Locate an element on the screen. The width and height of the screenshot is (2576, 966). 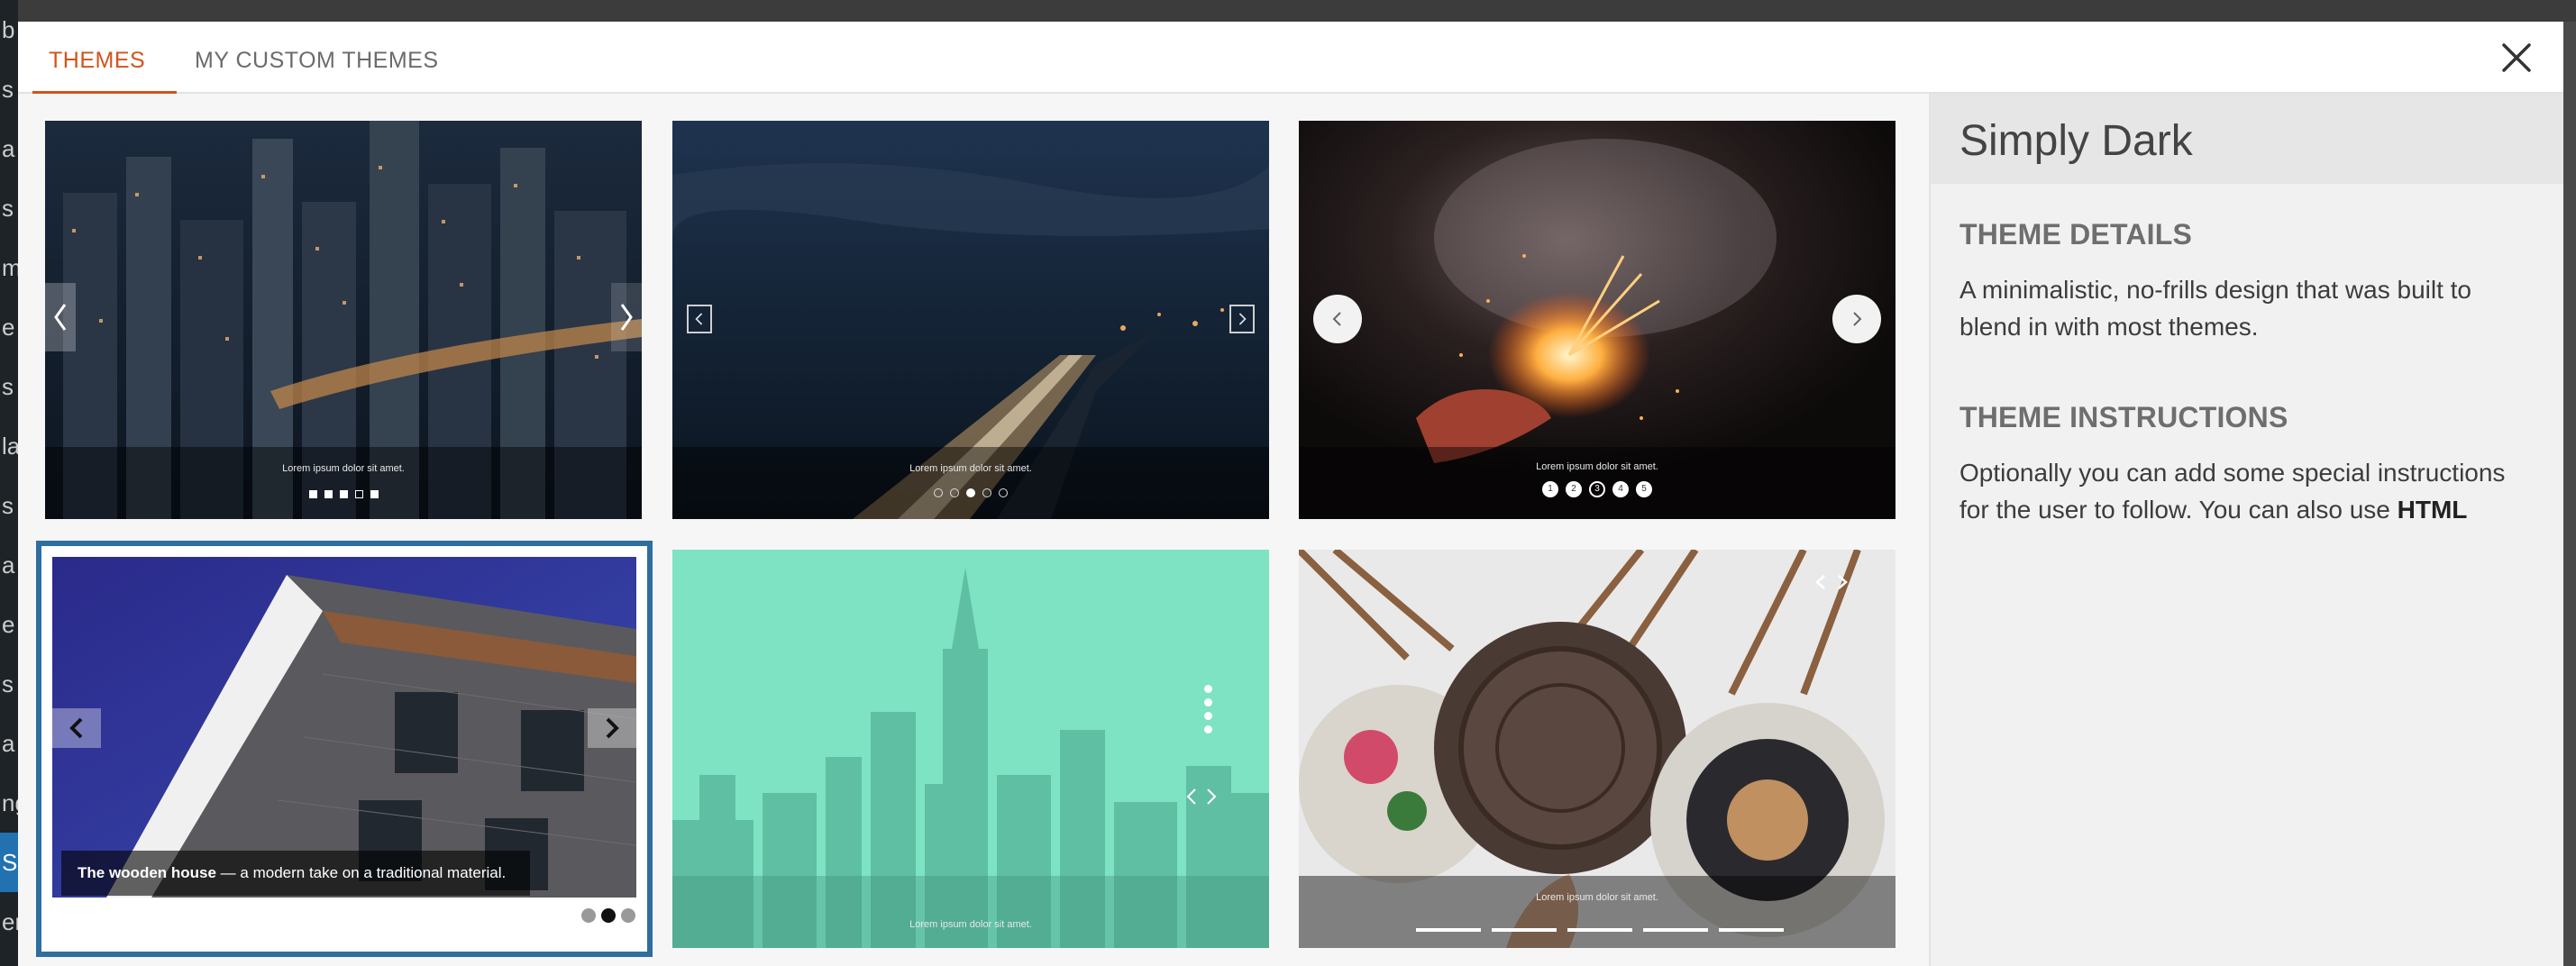
theme-card-2: Lorem ipsum dolor sit amet. is located at coordinates (970, 320).